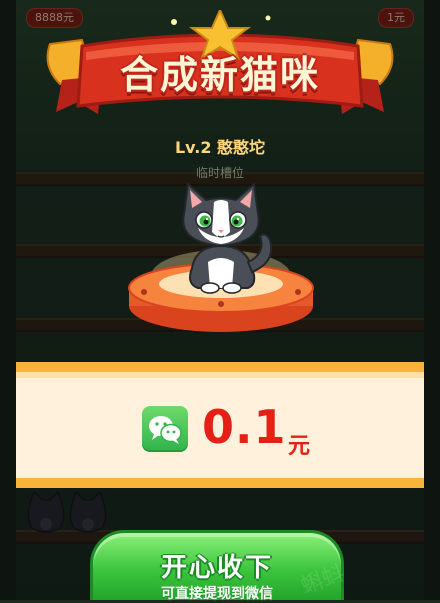 The width and height of the screenshot is (440, 603). I want to click on reward-amount: 0.1, so click(244, 427).